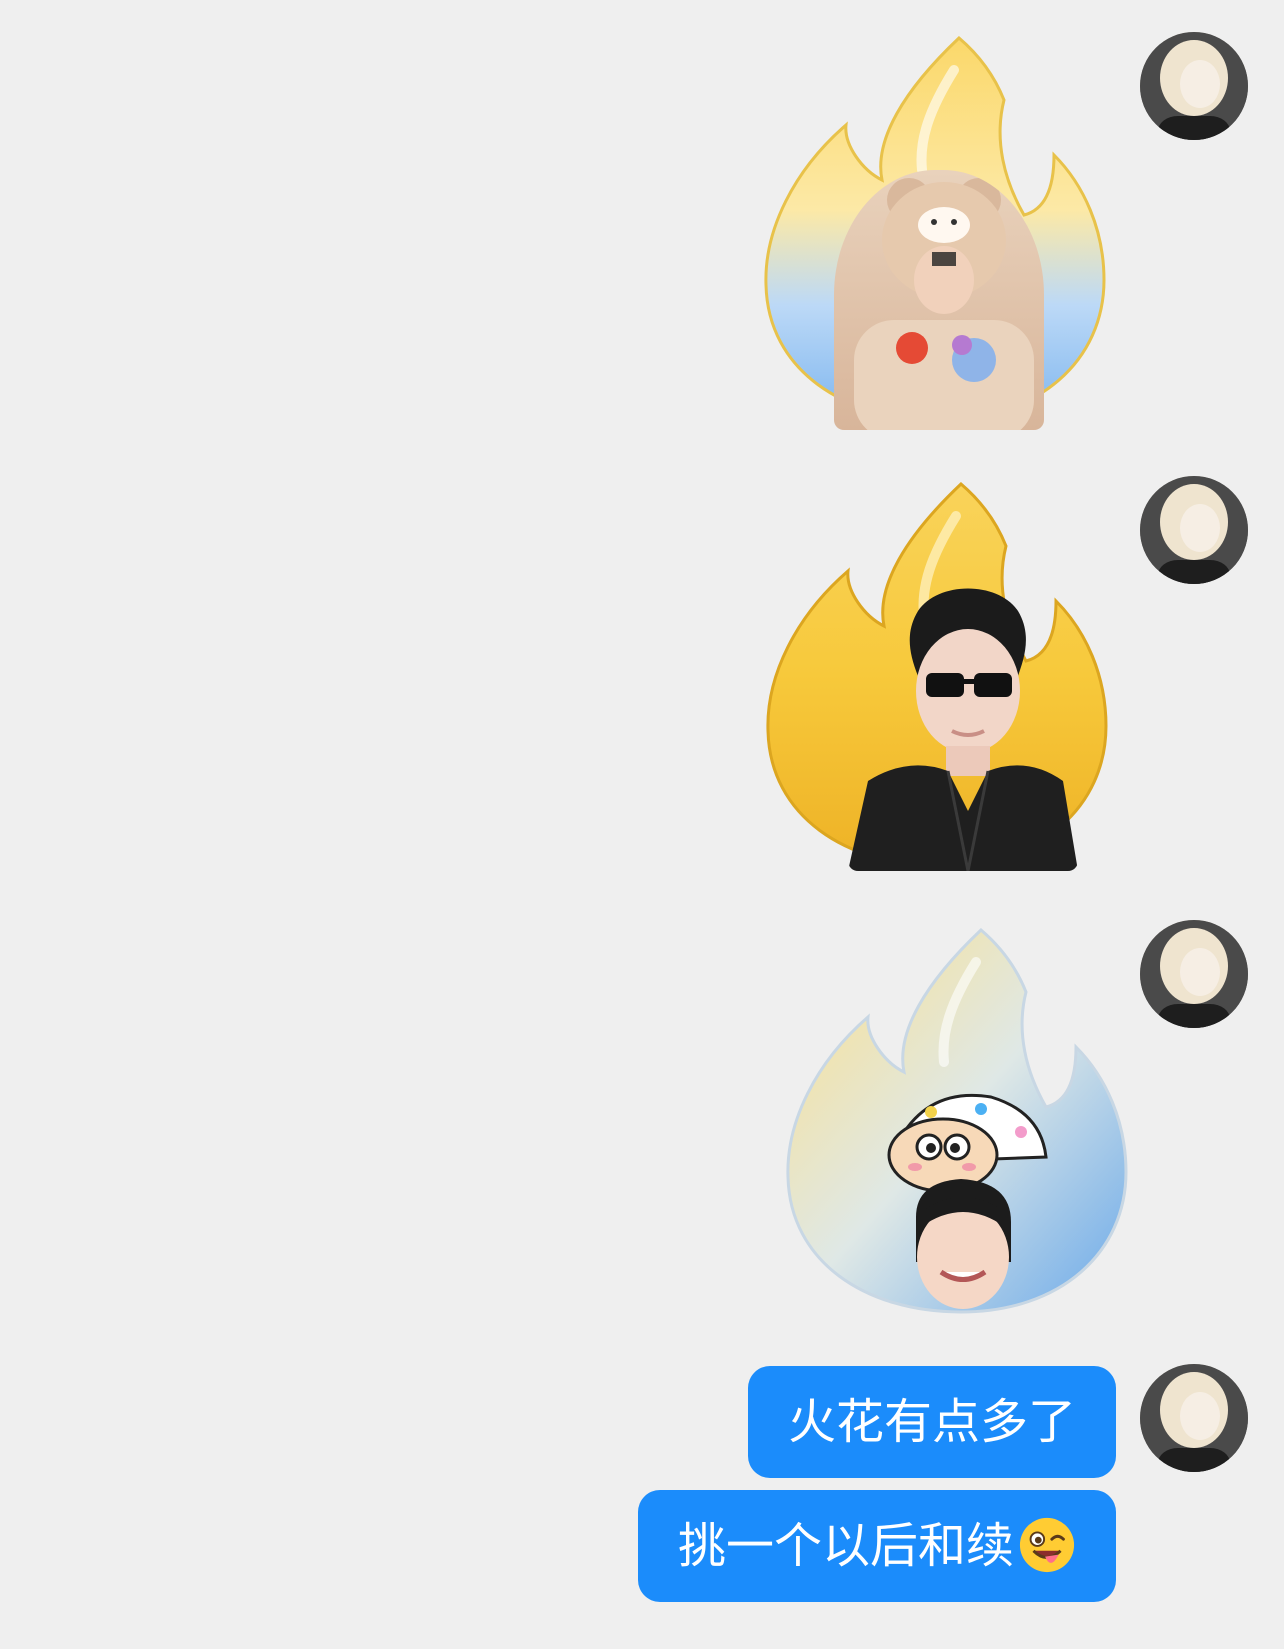 This screenshot has width=1284, height=1649. I want to click on cartoon-hat-person-icon, so click(961, 1202).